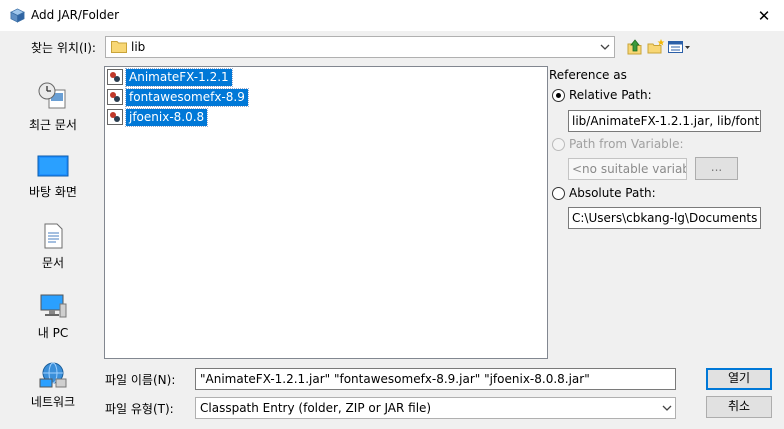 Image resolution: width=784 pixels, height=429 pixels. Describe the element at coordinates (610, 95) in the screenshot. I see `relative-path-label: Relative Path:` at that location.